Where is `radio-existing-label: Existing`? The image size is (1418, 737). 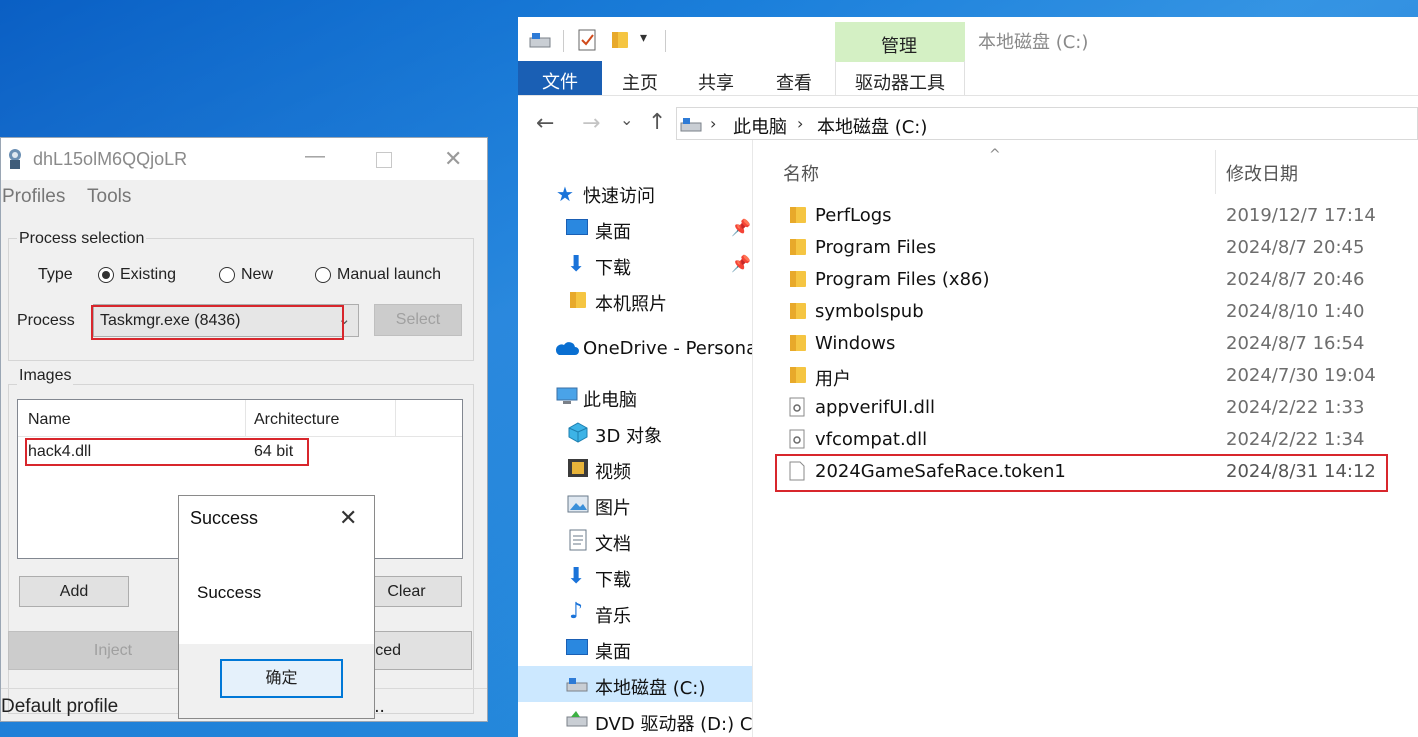 radio-existing-label: Existing is located at coordinates (148, 274).